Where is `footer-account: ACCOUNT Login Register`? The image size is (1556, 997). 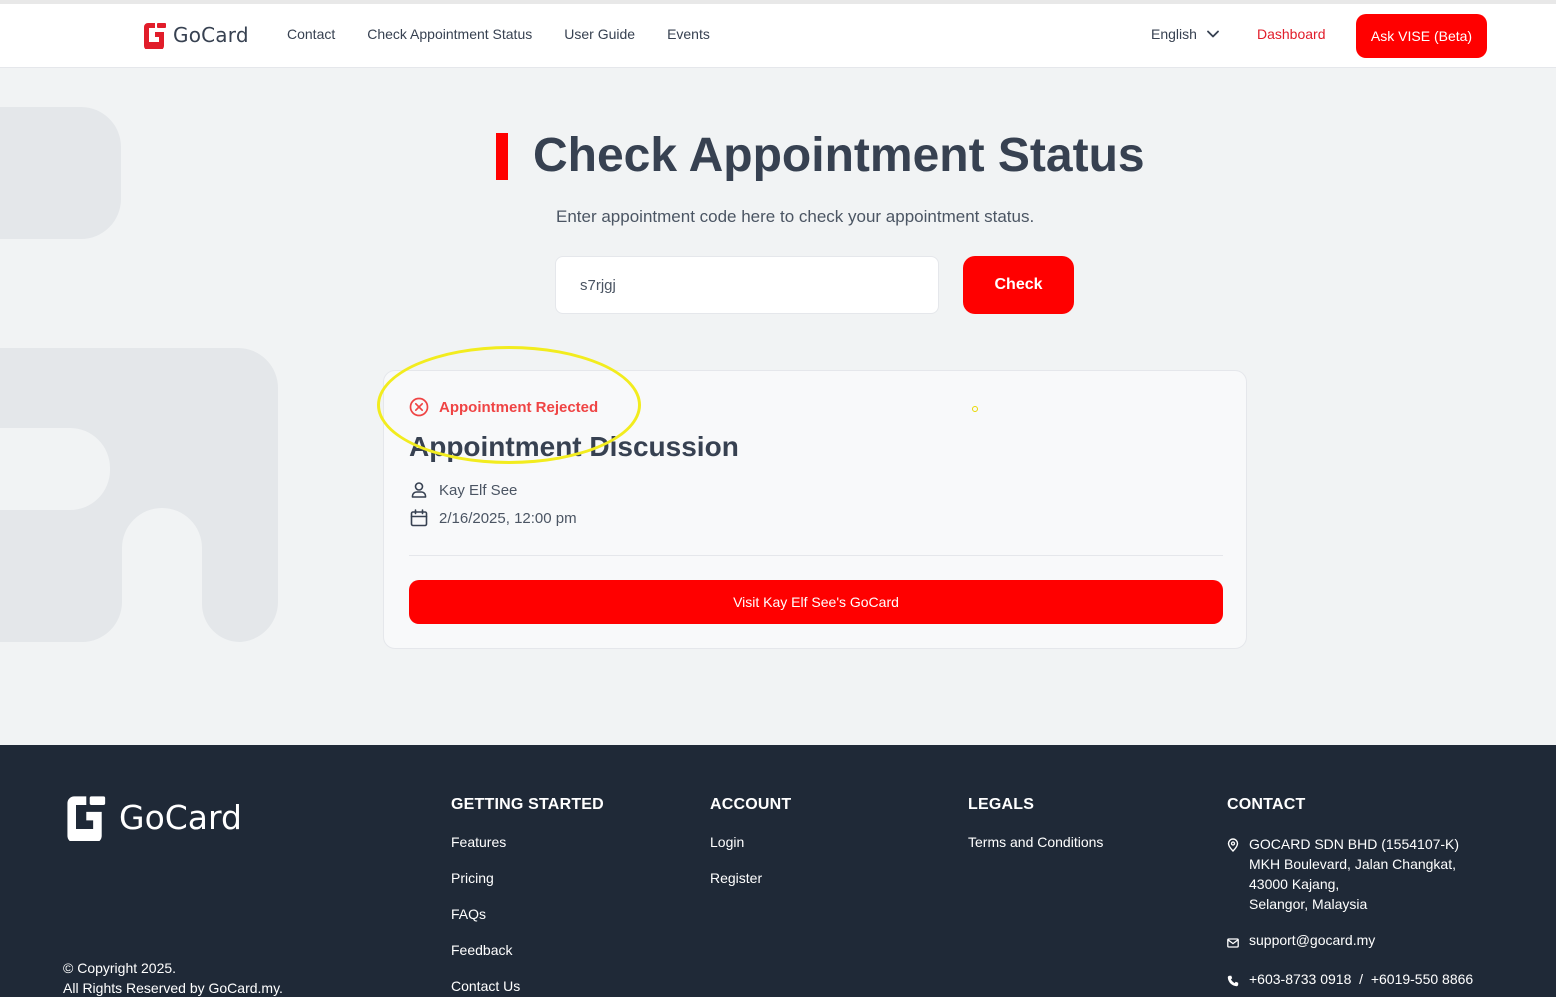 footer-account: ACCOUNT Login Register is located at coordinates (750, 851).